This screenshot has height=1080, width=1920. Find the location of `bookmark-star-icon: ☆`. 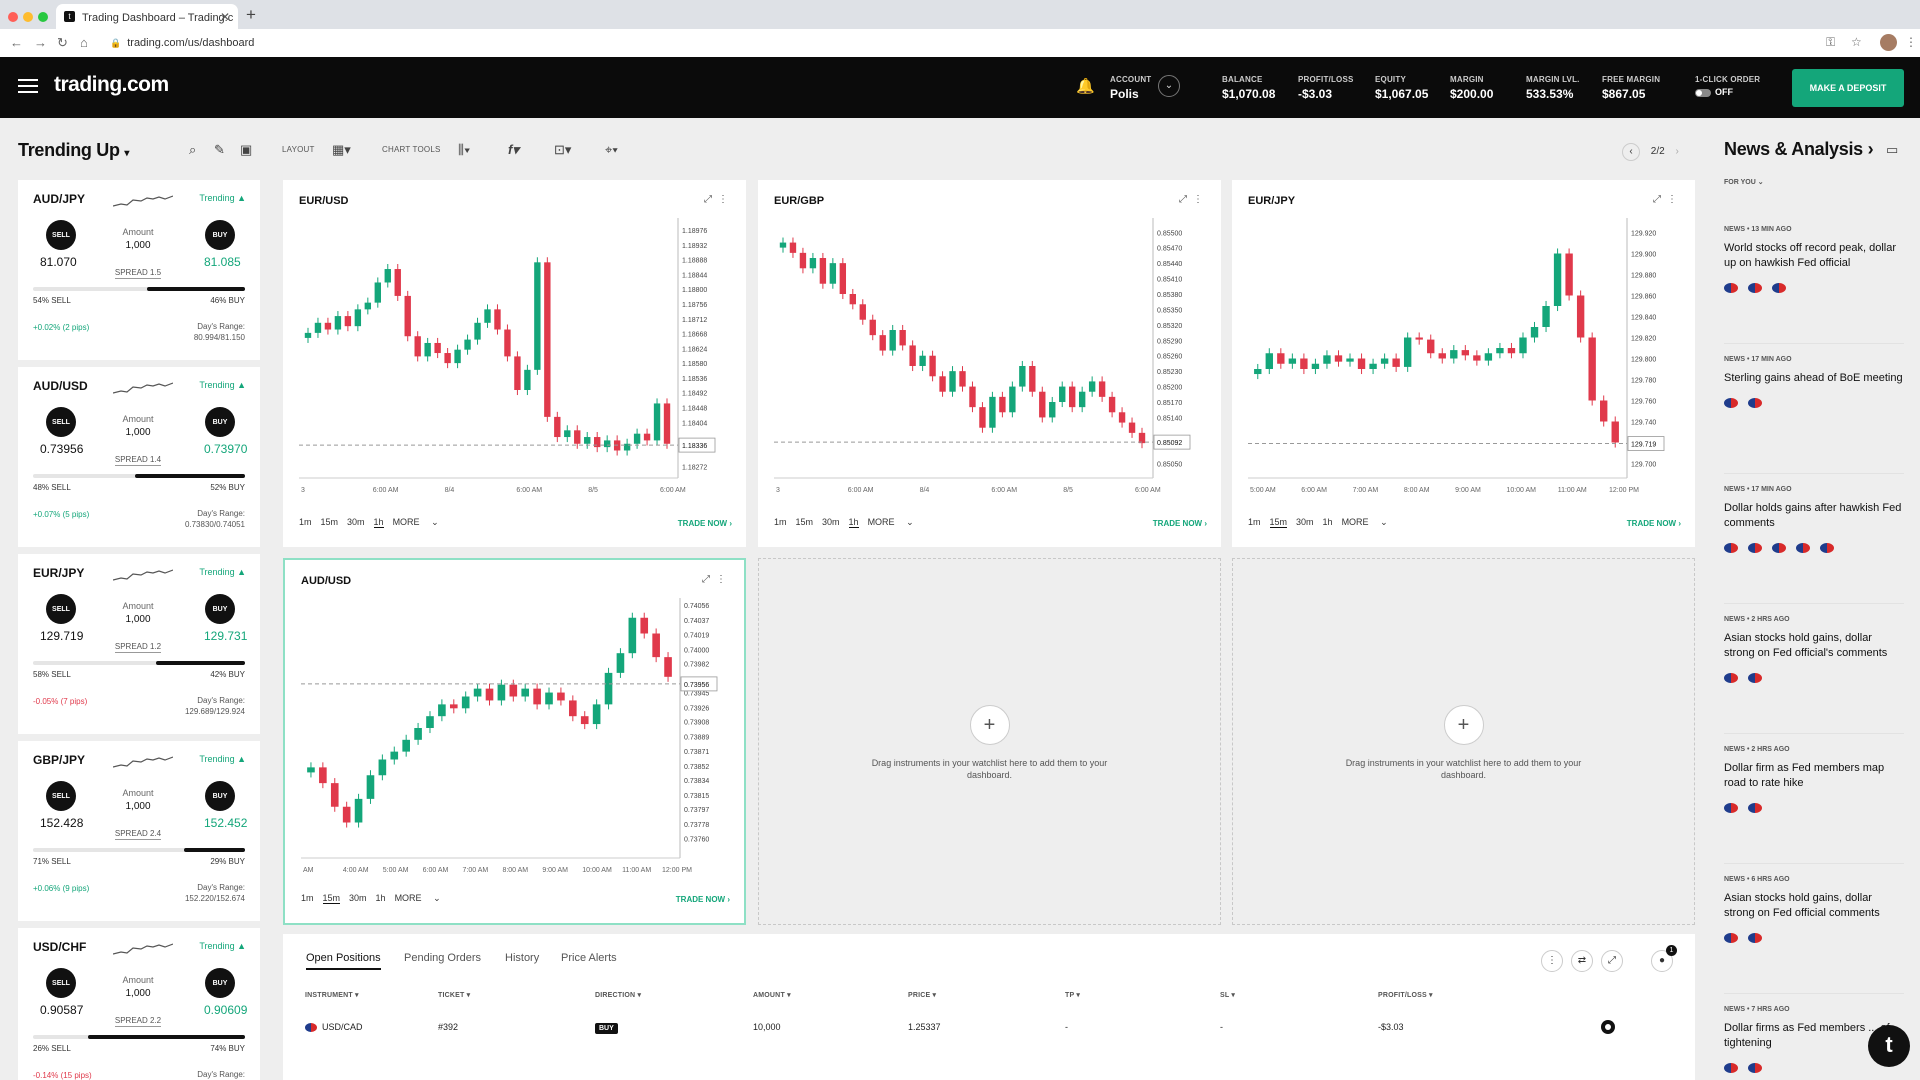

bookmark-star-icon: ☆ is located at coordinates (1856, 42).